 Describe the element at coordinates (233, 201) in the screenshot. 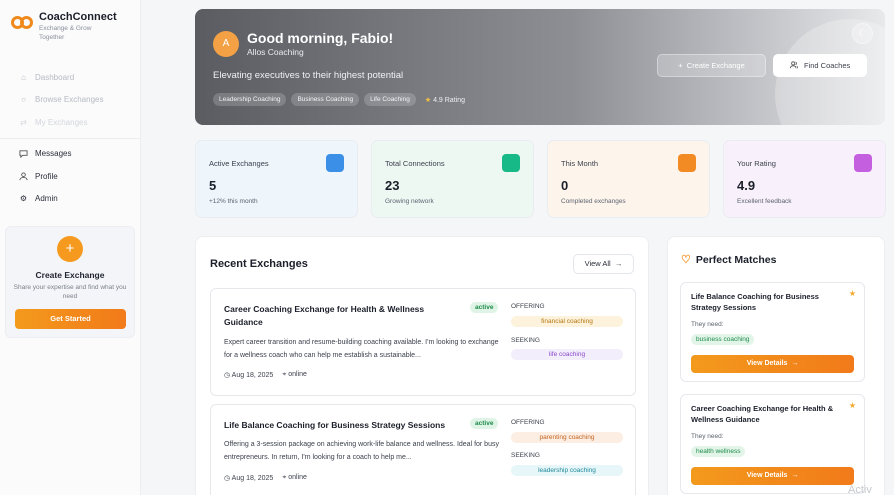

I see `stat-note: +12% this month` at that location.